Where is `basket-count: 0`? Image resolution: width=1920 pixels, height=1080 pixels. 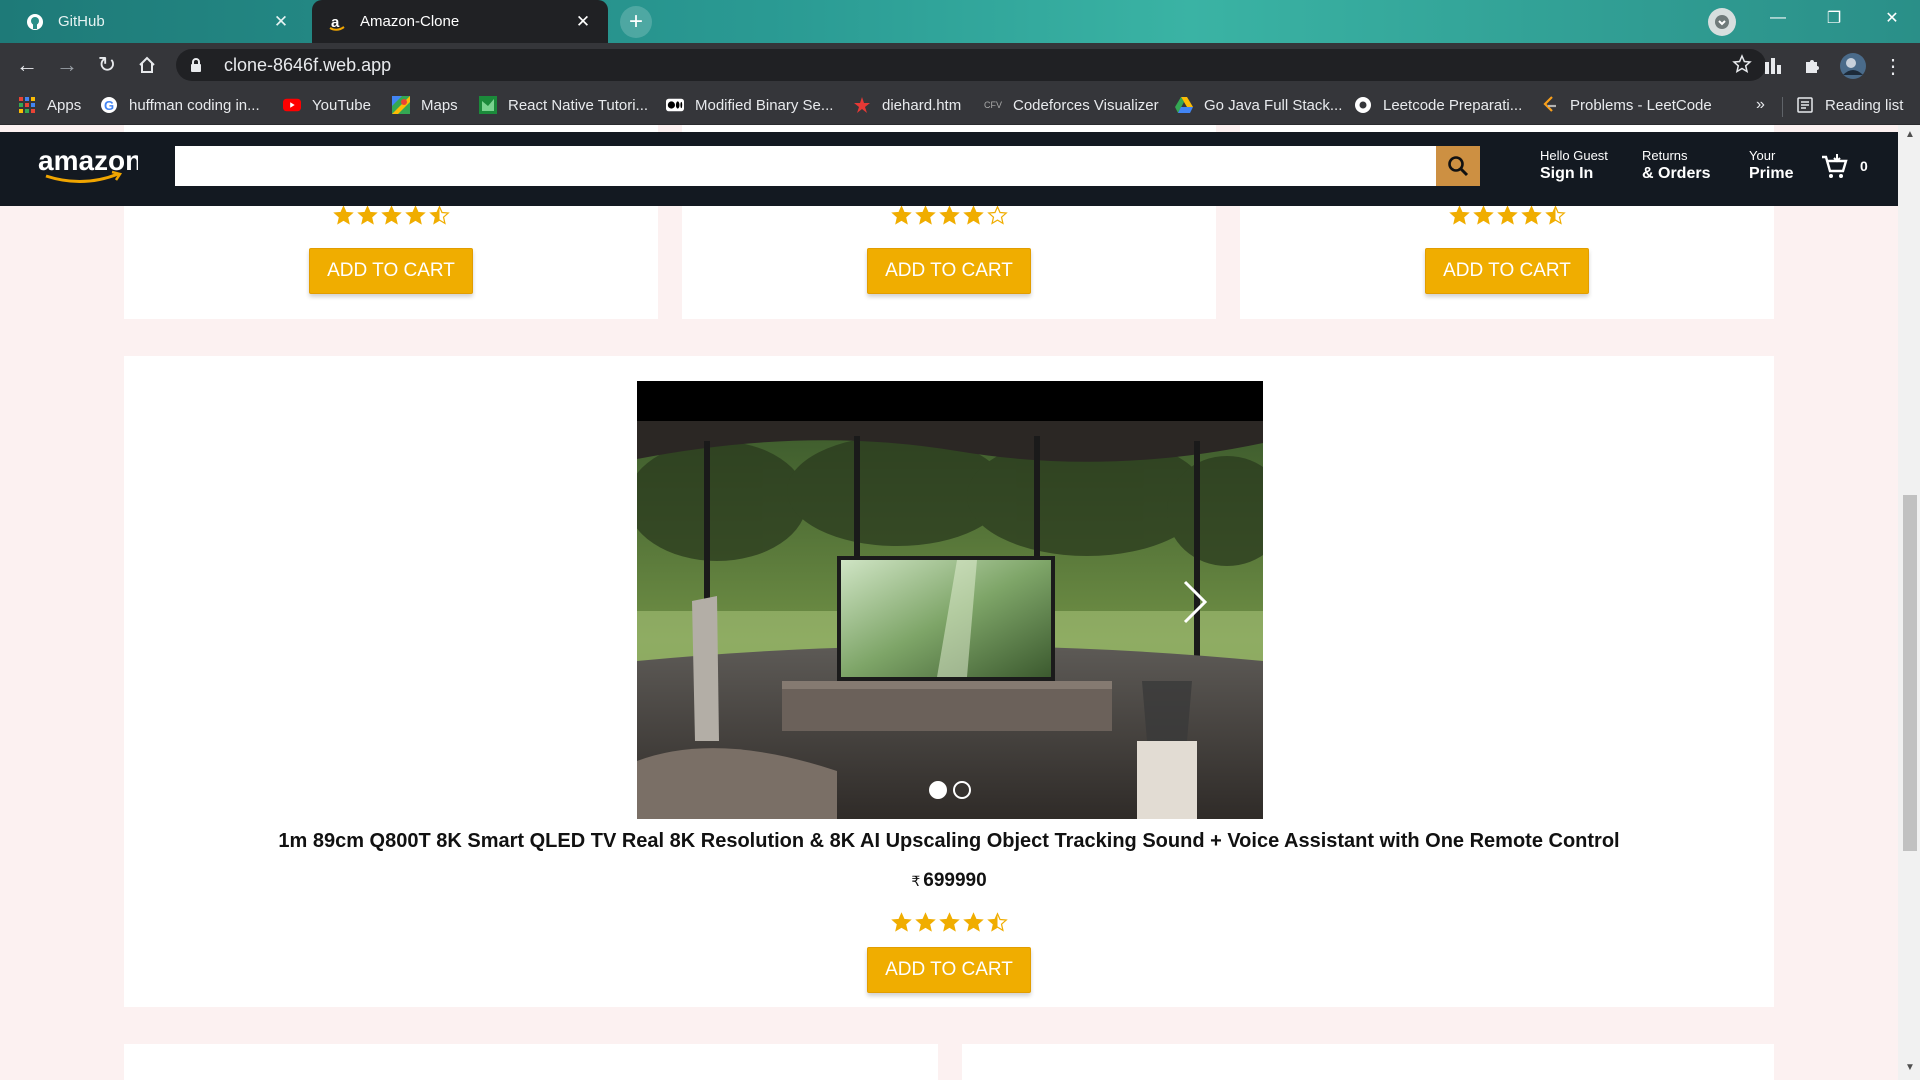
basket-count: 0 is located at coordinates (1864, 166).